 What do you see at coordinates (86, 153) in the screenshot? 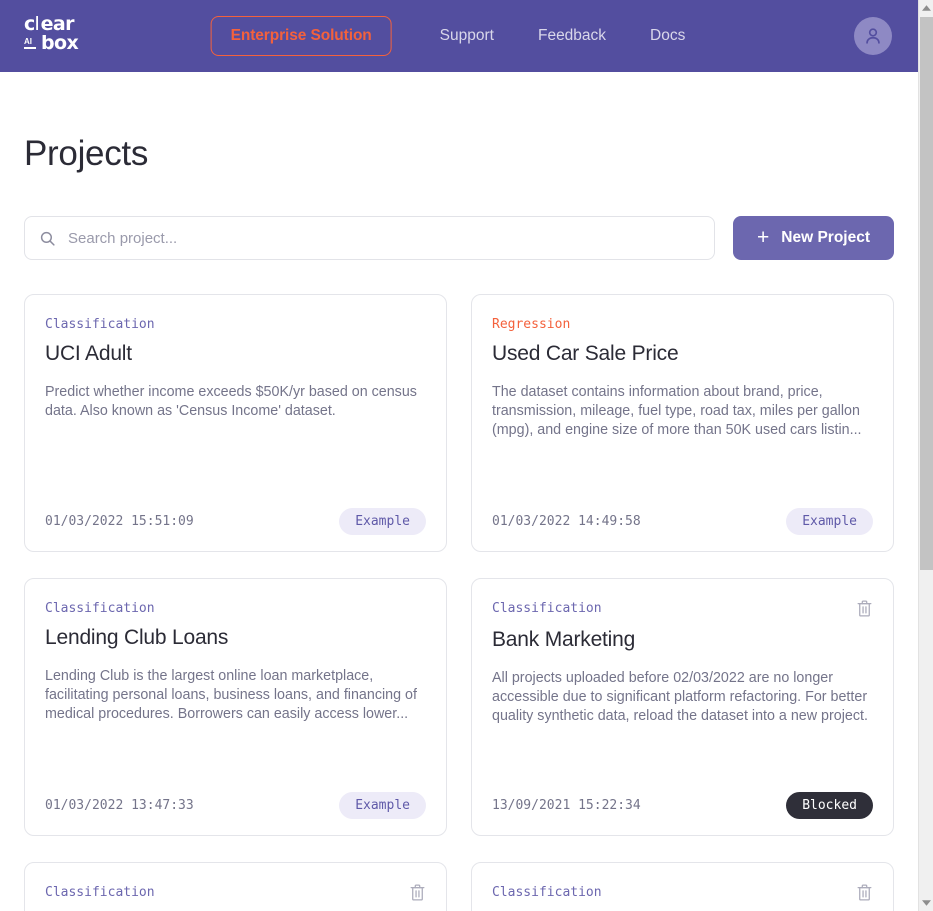
I see `page-title: Projects` at bounding box center [86, 153].